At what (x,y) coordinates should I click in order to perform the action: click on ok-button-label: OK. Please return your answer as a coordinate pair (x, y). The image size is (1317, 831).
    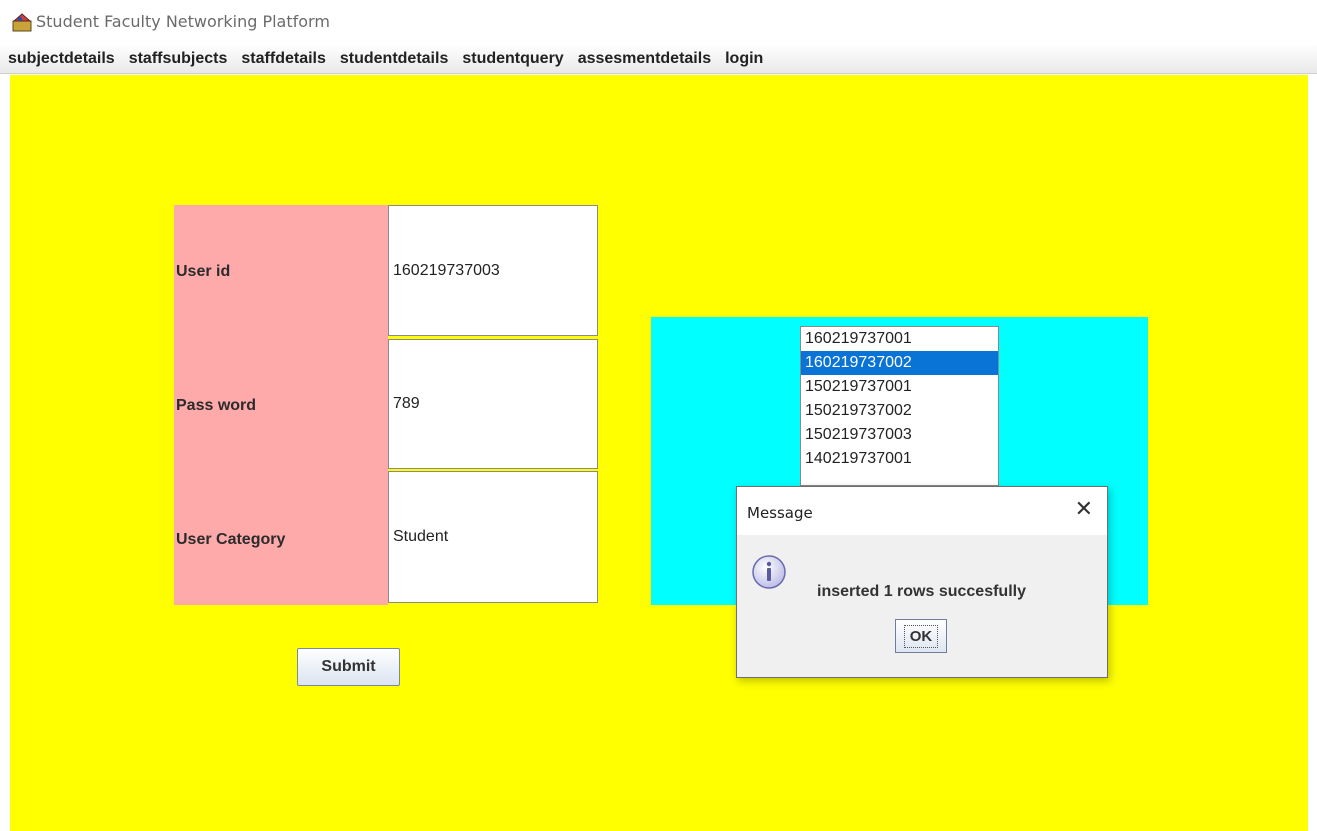
    Looking at the image, I should click on (921, 636).